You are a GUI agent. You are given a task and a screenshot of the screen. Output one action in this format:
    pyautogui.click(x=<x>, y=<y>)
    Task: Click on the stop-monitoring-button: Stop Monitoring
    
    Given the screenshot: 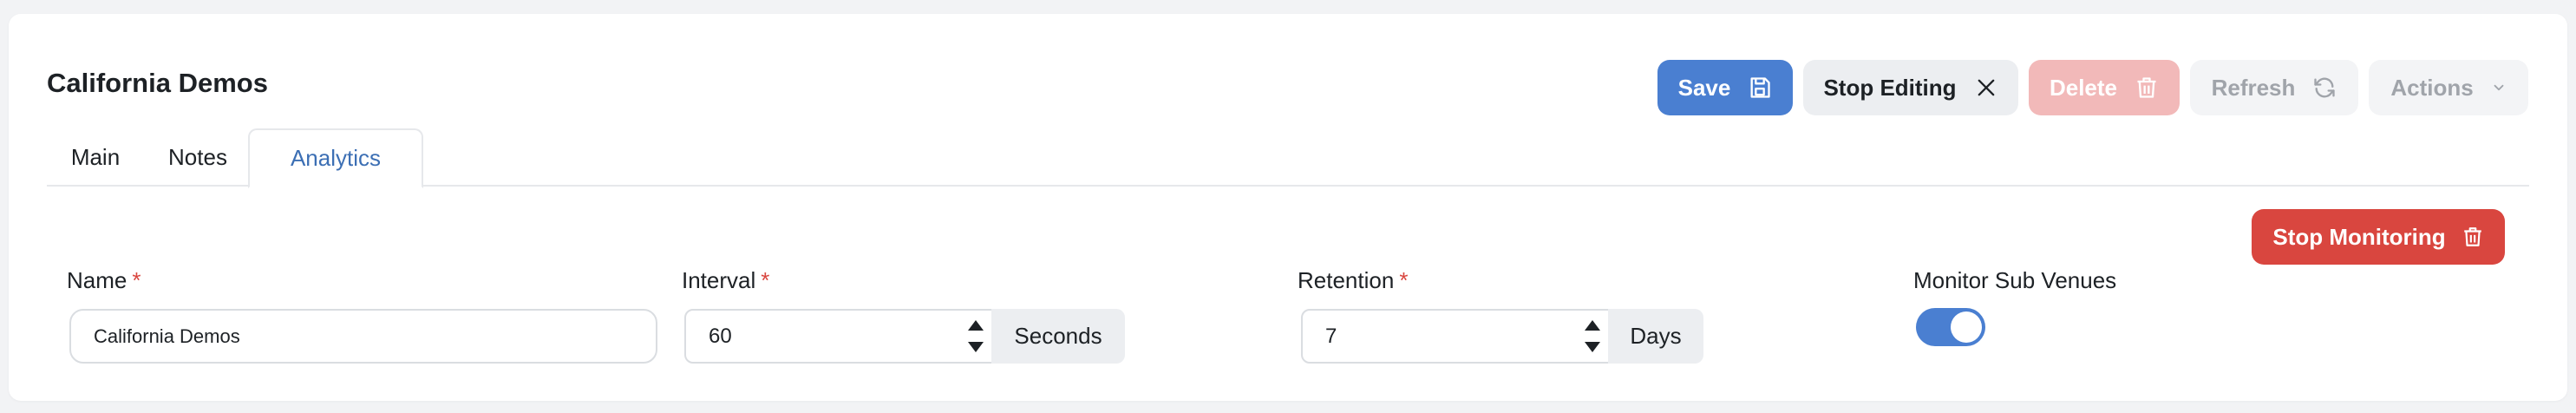 What is the action you would take?
    pyautogui.click(x=2378, y=237)
    